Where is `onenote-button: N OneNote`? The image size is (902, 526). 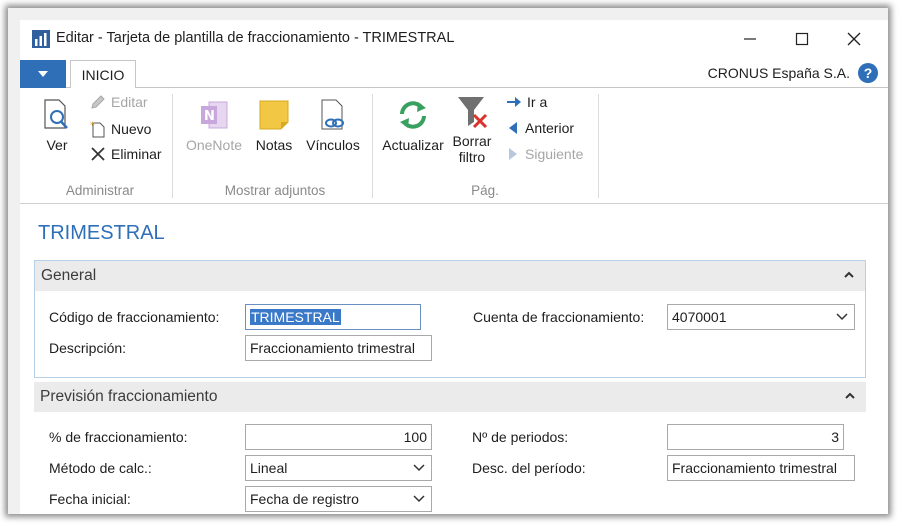
onenote-button: N OneNote is located at coordinates (214, 125).